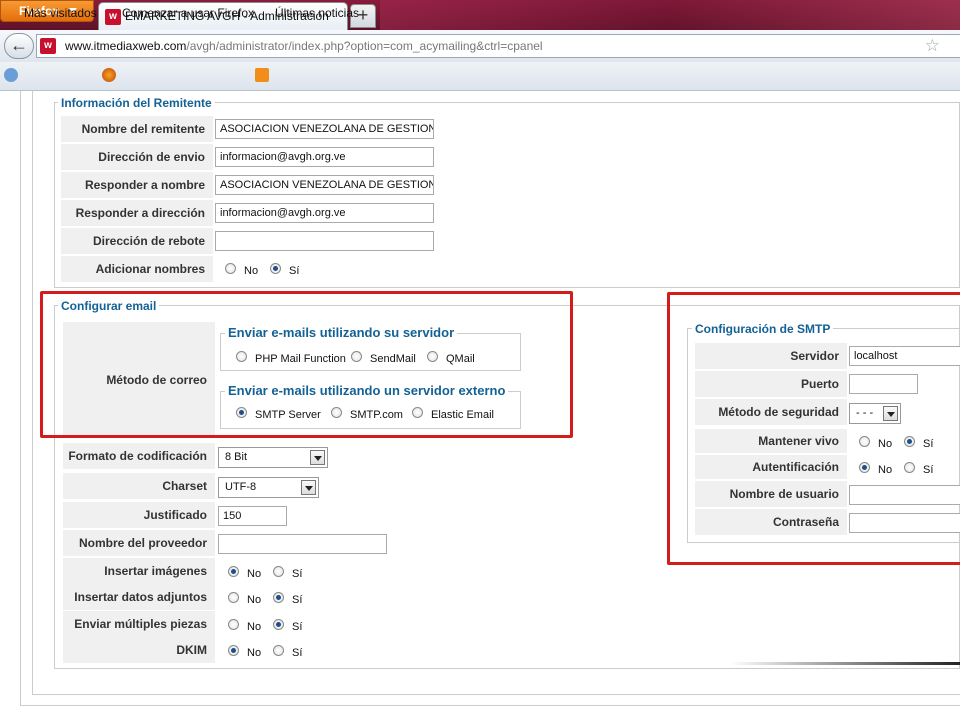 This screenshot has width=960, height=720. I want to click on insert-attachments-yes-radio, so click(278, 597).